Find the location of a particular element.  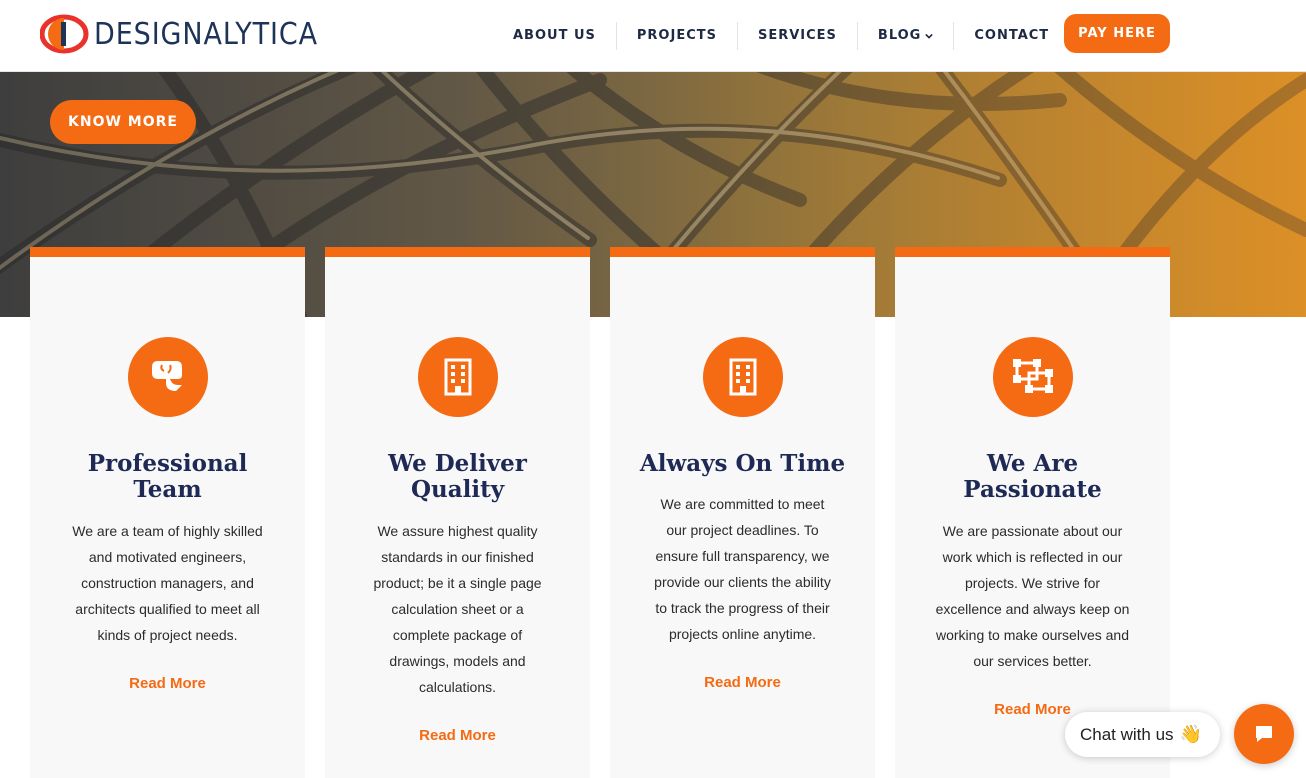

chat-bubble-icon is located at coordinates (1264, 734).